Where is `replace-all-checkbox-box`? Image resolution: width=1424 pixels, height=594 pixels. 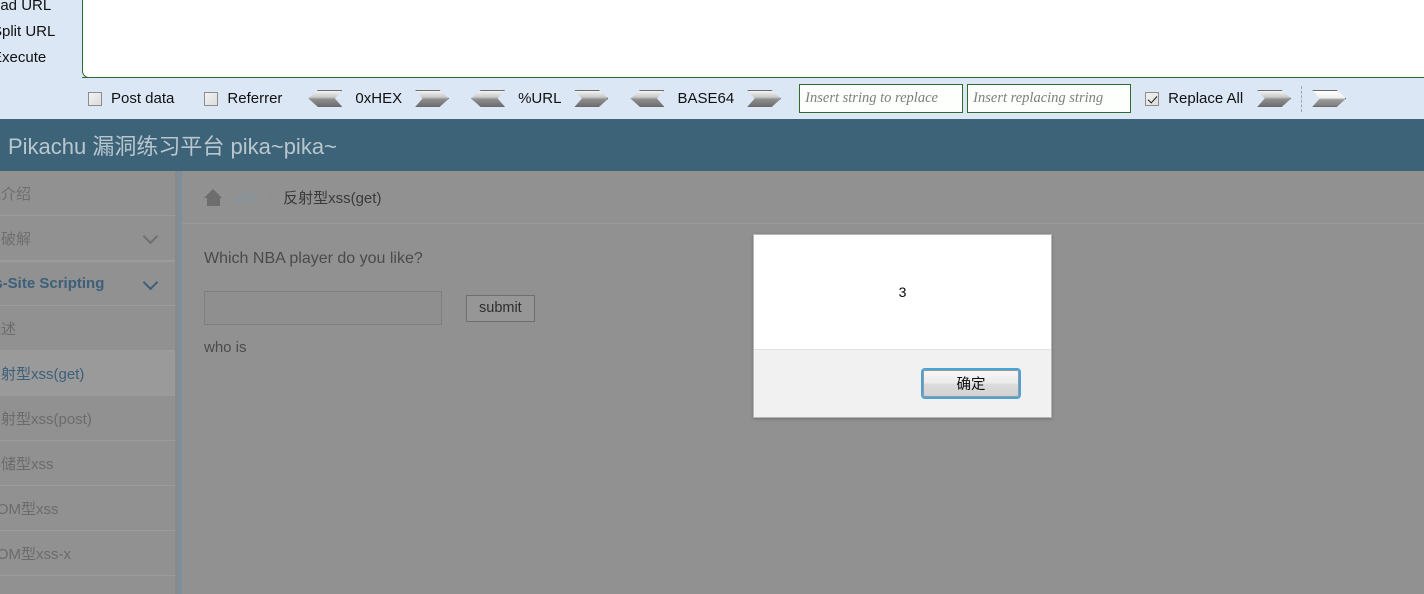 replace-all-checkbox-box is located at coordinates (1152, 98).